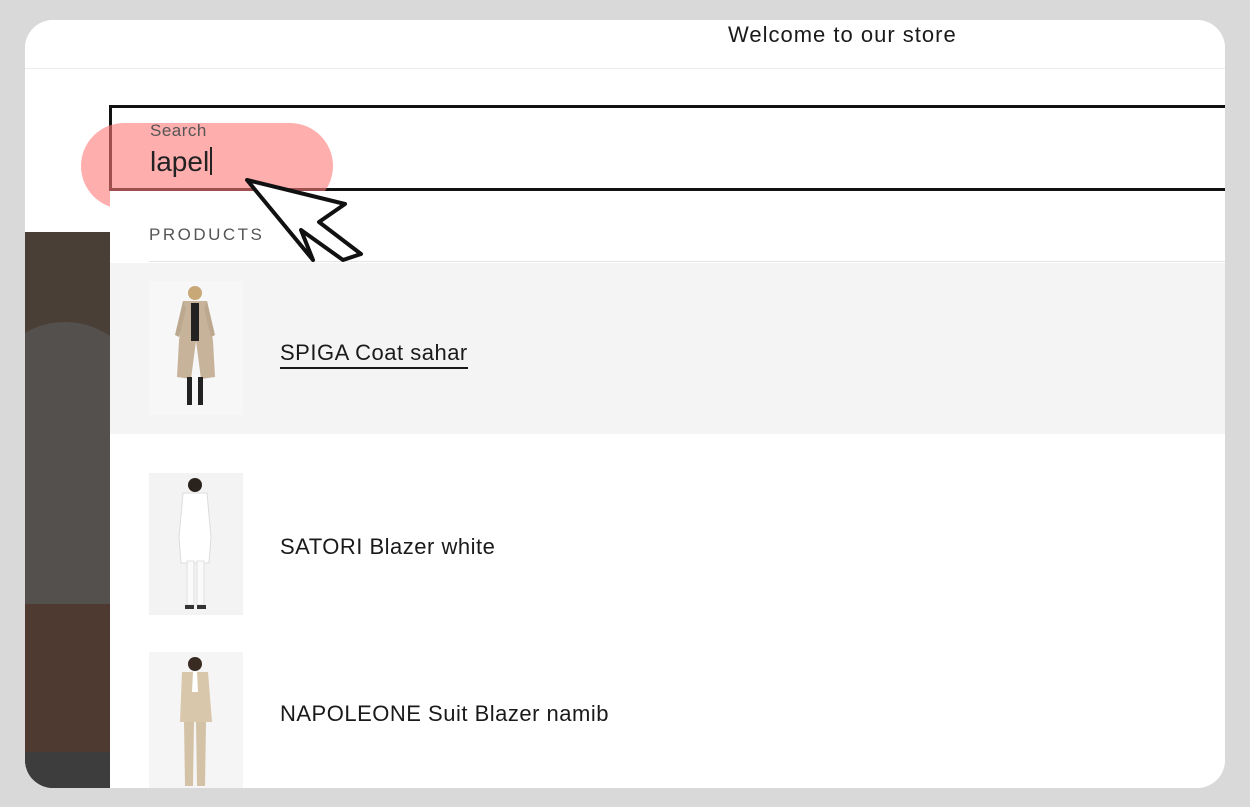  Describe the element at coordinates (842, 34) in the screenshot. I see `announcement-text: Welcome to our store` at that location.